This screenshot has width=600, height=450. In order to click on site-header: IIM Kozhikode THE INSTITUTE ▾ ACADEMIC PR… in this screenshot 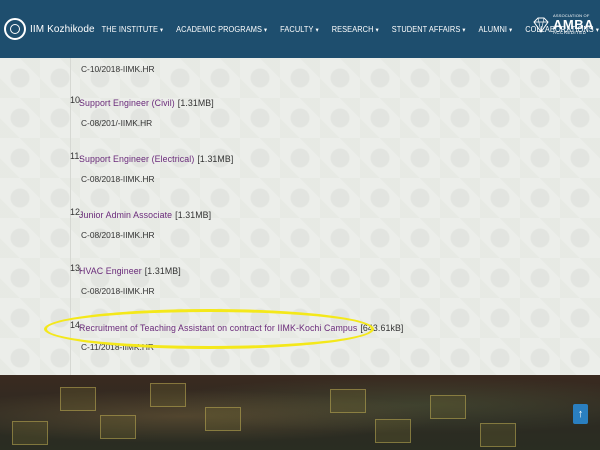, I will do `click(300, 29)`.